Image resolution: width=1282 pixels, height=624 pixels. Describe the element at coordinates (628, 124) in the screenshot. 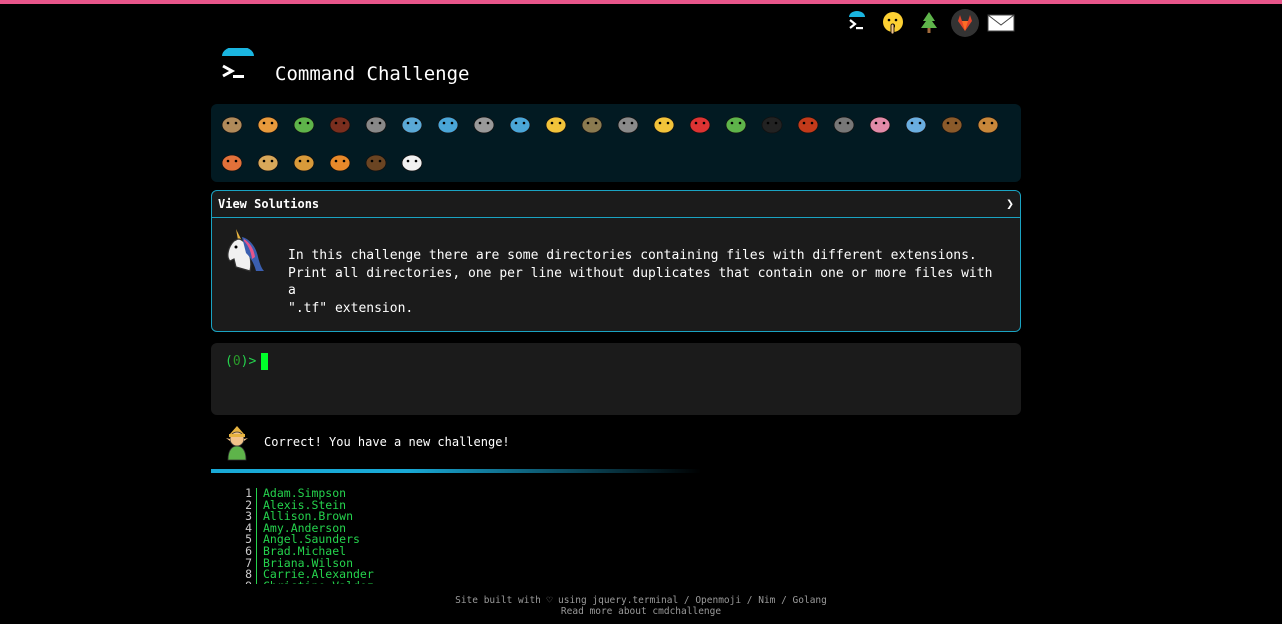

I see `wolf-icon` at that location.